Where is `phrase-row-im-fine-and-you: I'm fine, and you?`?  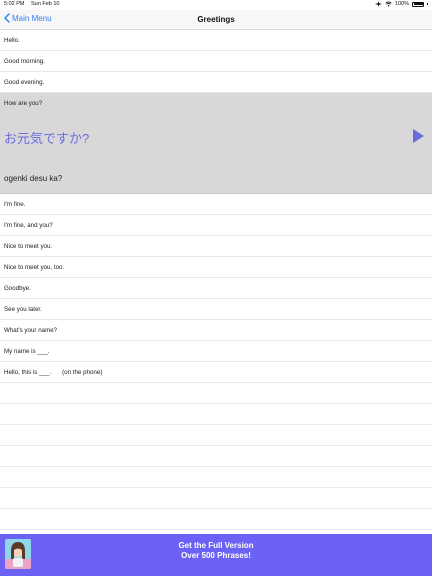
phrase-row-im-fine-and-you: I'm fine, and you? is located at coordinates (216, 225).